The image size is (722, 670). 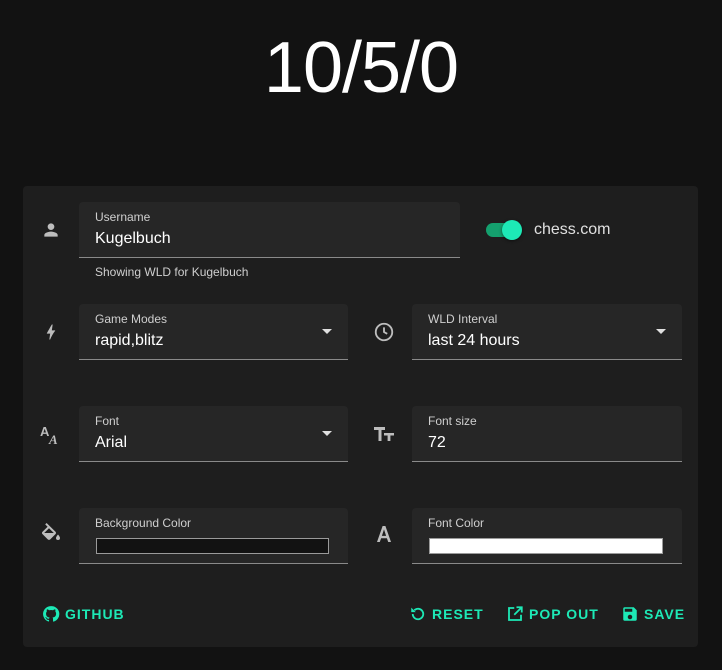 What do you see at coordinates (546, 546) in the screenshot?
I see `font-color-swatch` at bounding box center [546, 546].